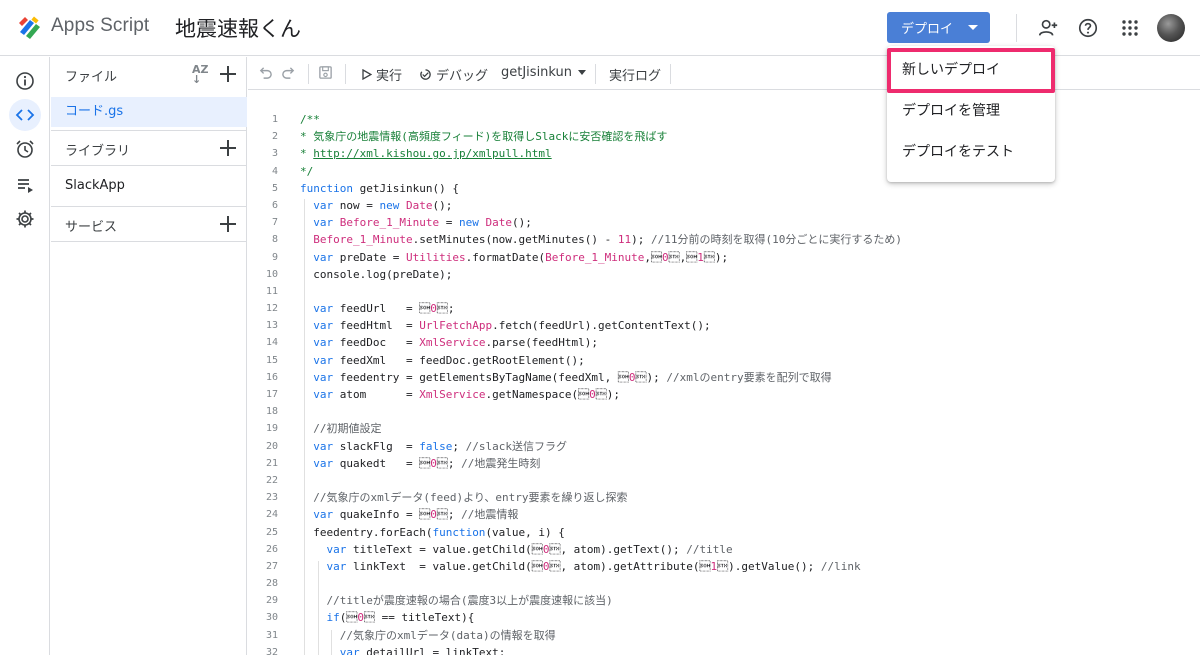 This screenshot has width=1200, height=655. I want to click on code-line: 20 var slackFlg = false; //slack送信フラグ, so click(724, 446).